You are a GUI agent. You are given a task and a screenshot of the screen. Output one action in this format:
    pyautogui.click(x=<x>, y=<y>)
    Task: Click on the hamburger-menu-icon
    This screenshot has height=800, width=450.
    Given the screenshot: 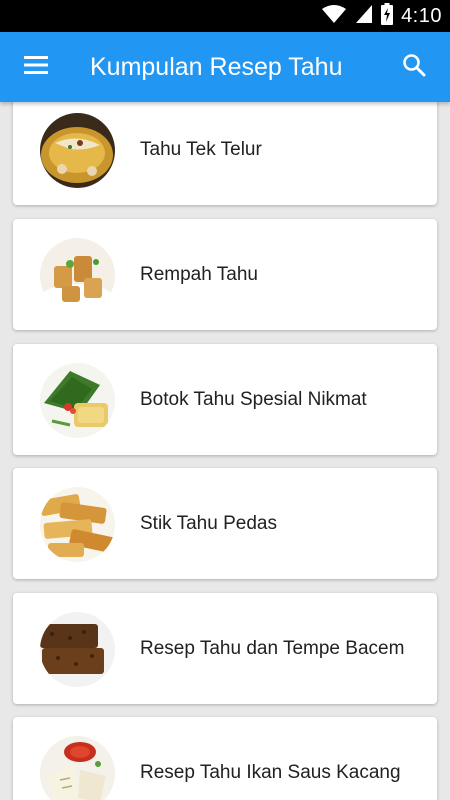 What is the action you would take?
    pyautogui.click(x=36, y=67)
    